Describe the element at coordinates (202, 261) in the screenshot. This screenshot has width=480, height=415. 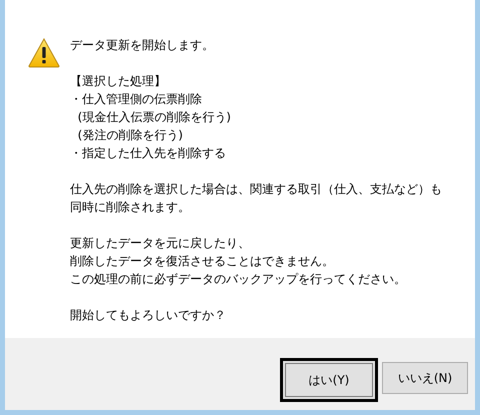
I see `message-text: 削除したデータを復活させることはできません。` at that location.